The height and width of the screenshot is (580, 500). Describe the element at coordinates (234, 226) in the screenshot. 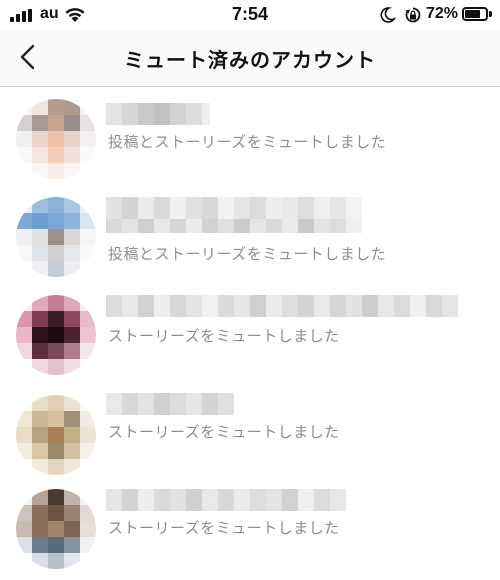

I see `username-blurred-line2` at that location.